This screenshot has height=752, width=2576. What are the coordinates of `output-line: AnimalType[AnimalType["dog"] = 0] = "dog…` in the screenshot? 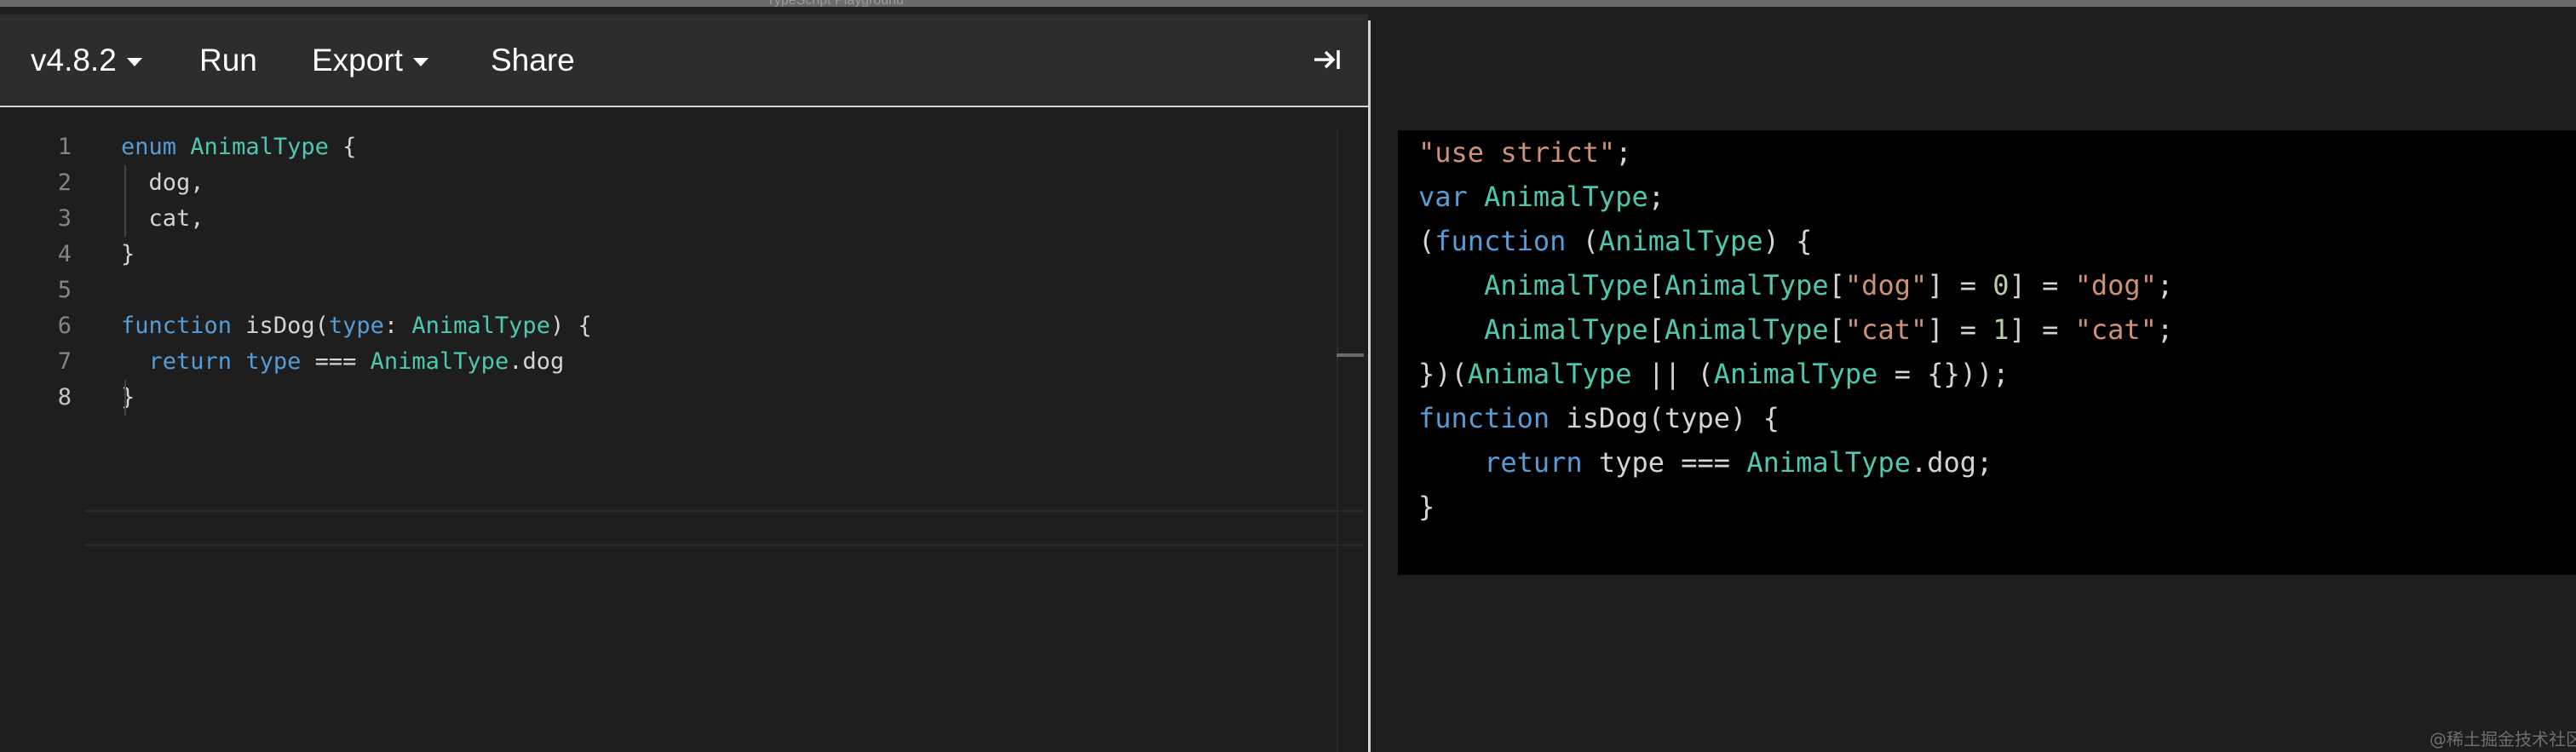 It's located at (1795, 285).